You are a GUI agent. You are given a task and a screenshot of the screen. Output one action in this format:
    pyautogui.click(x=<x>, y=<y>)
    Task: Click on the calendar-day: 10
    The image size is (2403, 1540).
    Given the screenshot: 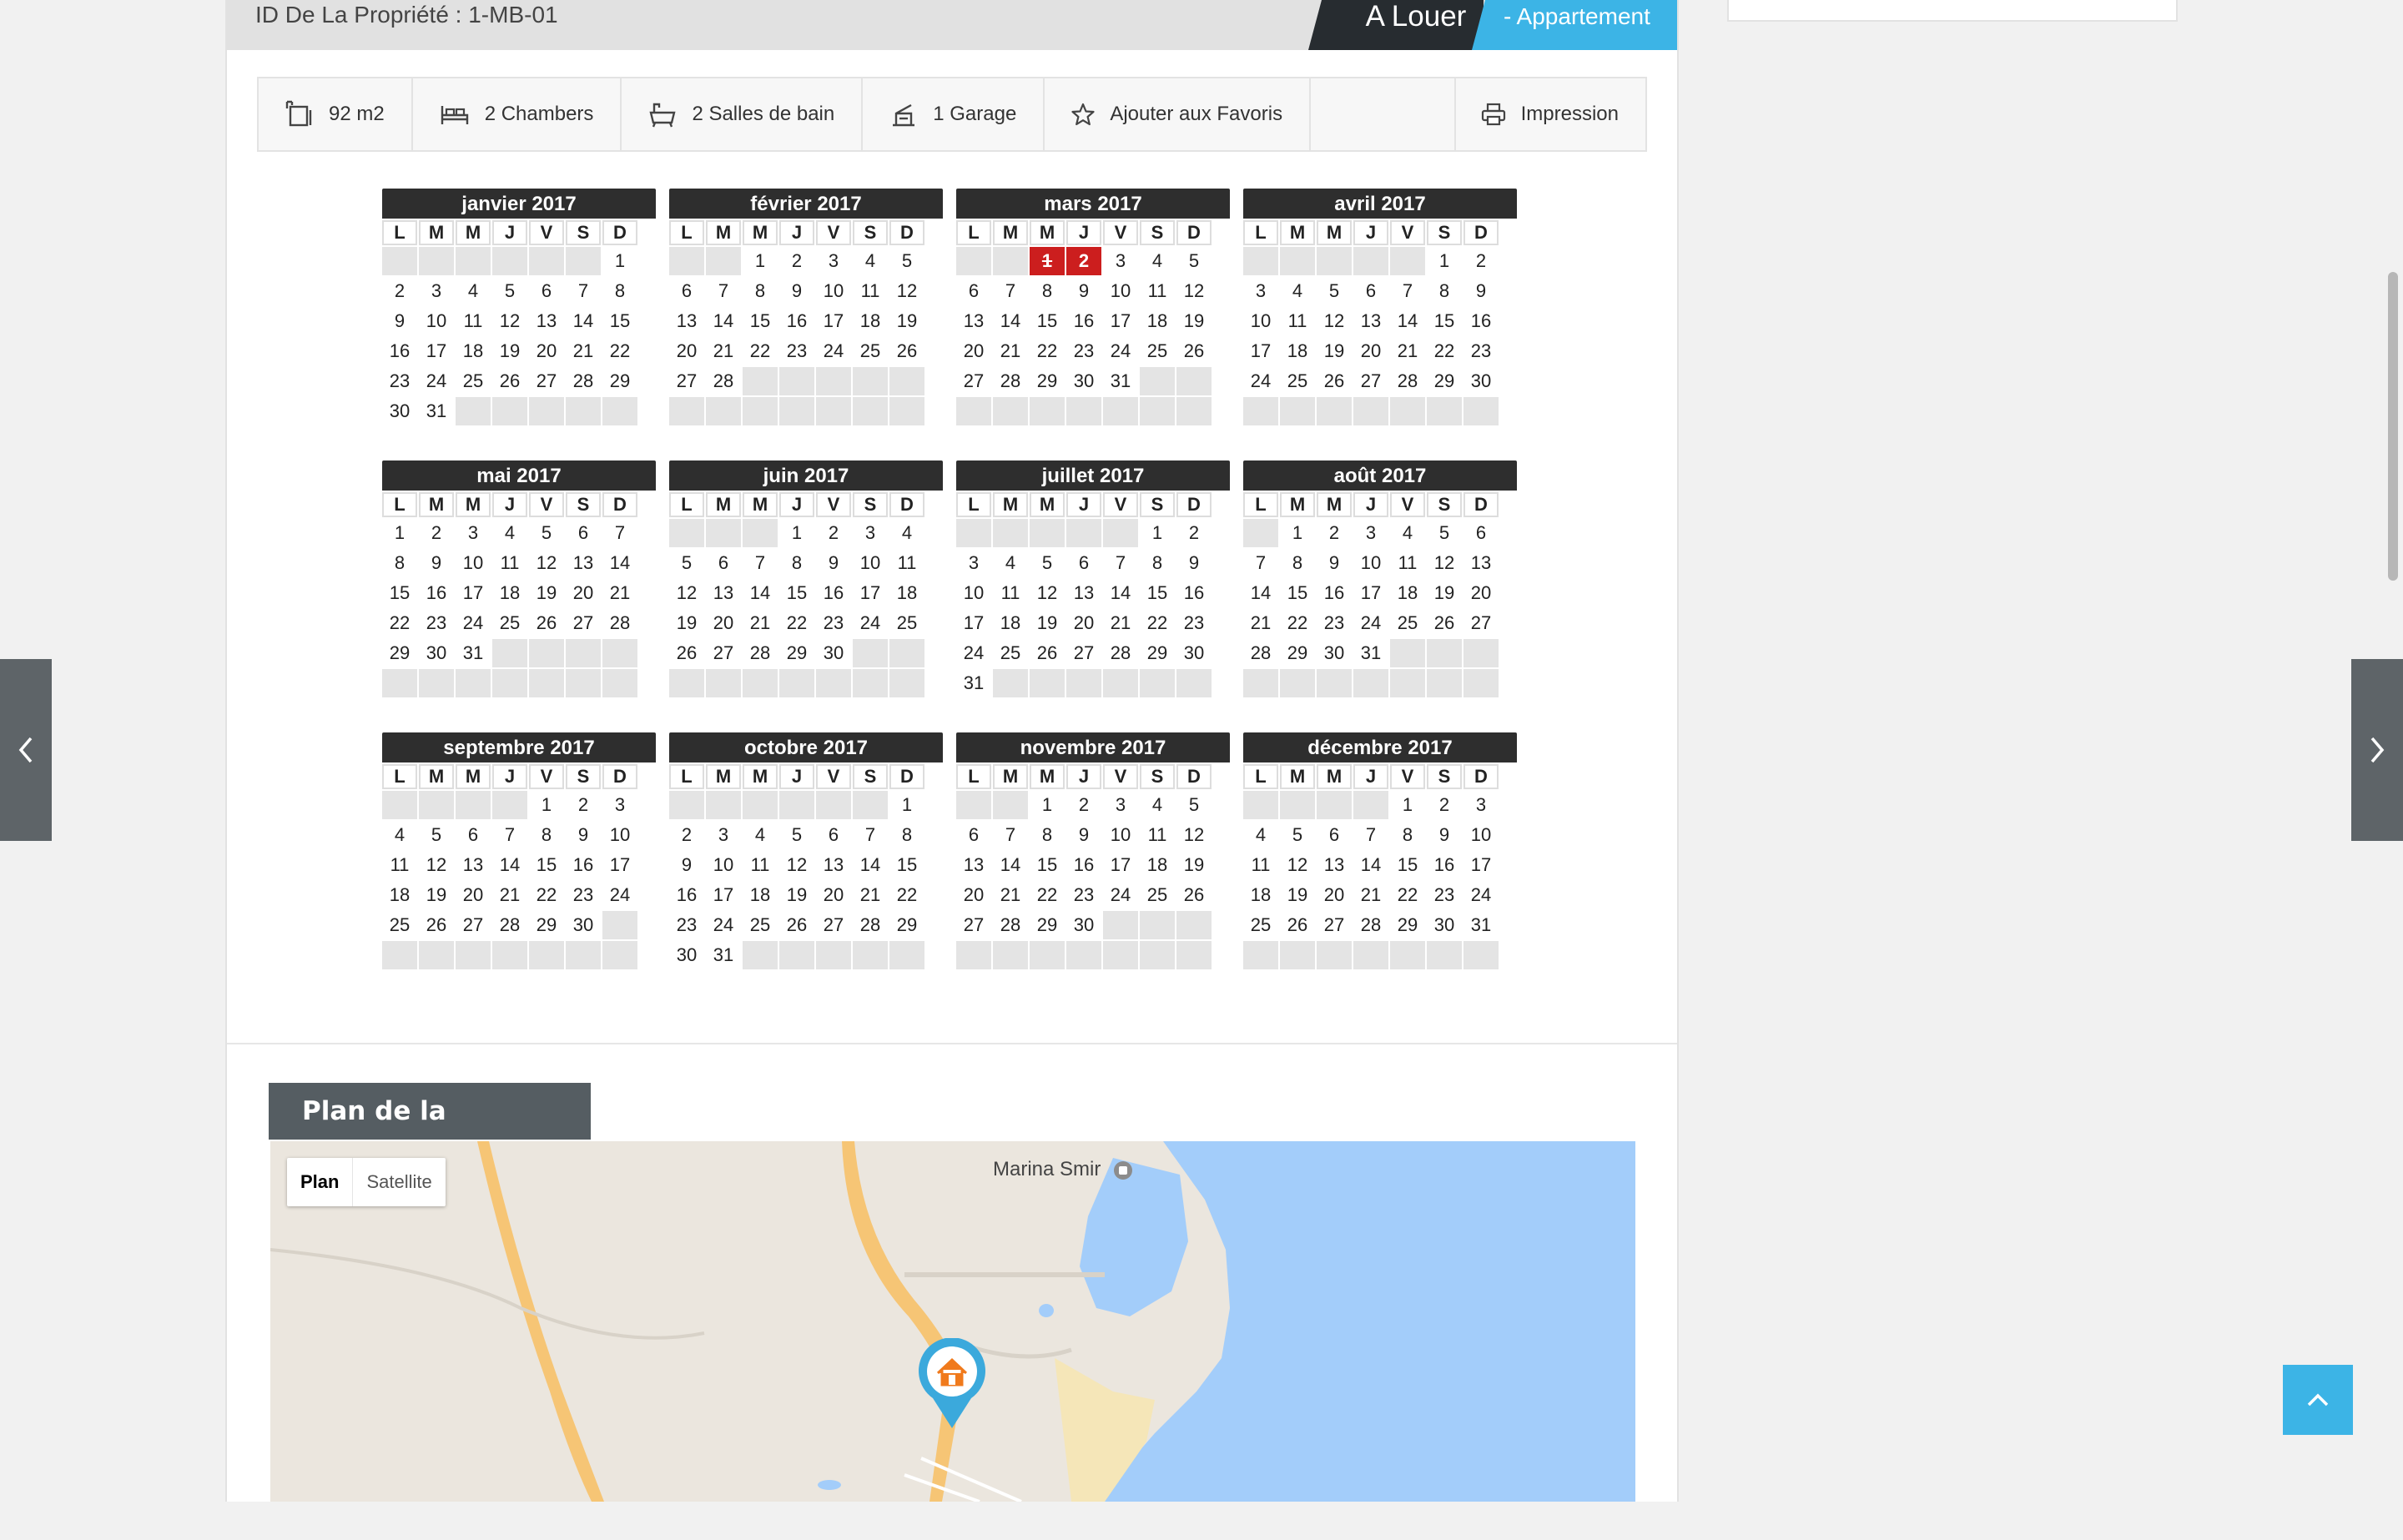 What is the action you would take?
    pyautogui.click(x=723, y=864)
    